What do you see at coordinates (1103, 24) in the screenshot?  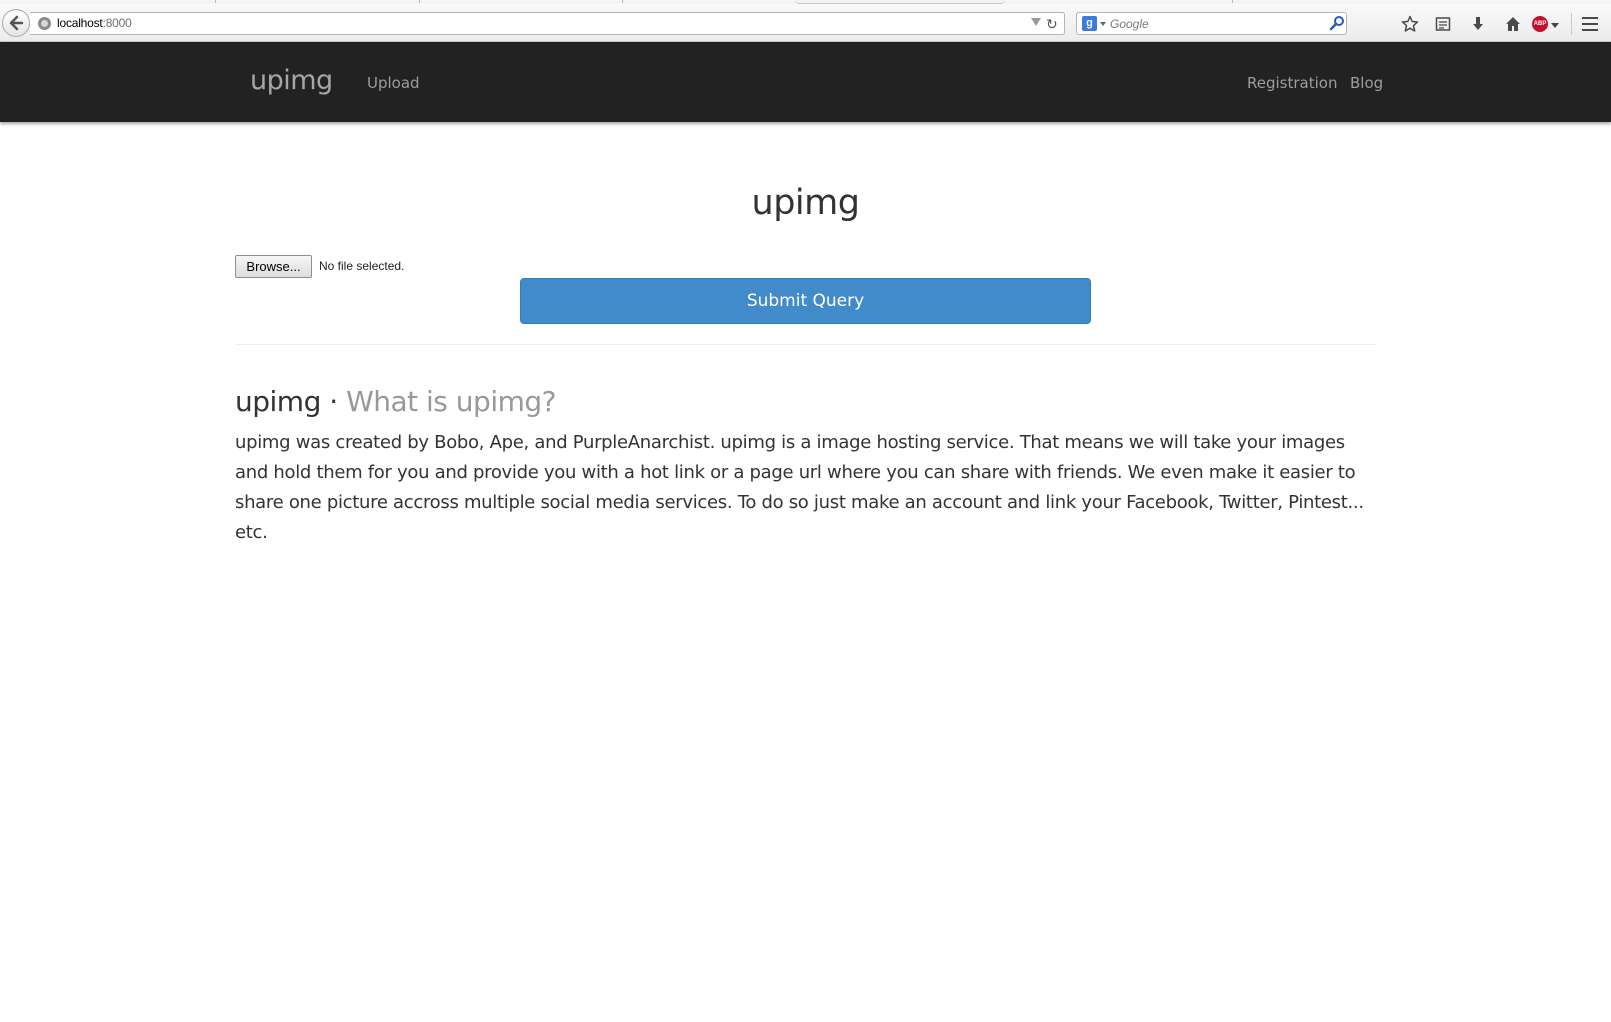 I see `engine-dropdown-icon` at bounding box center [1103, 24].